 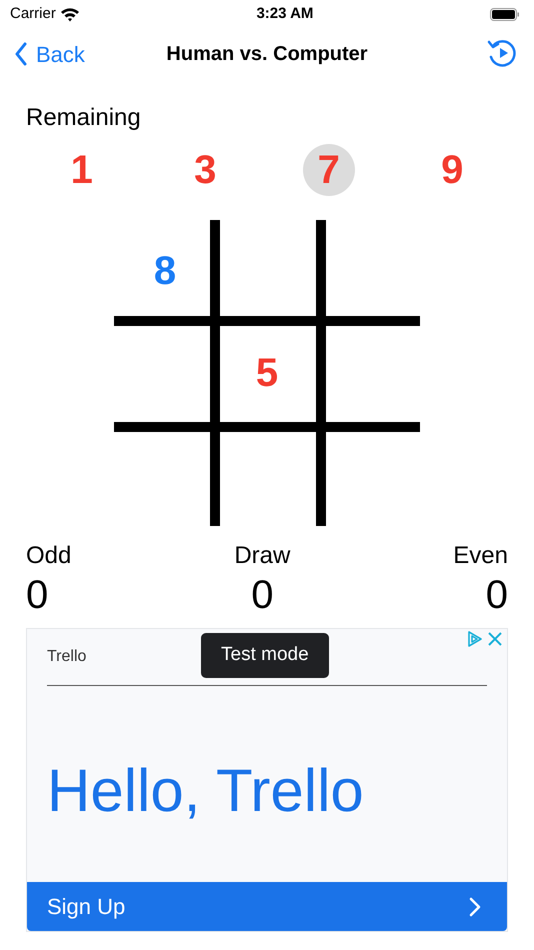 What do you see at coordinates (84, 118) in the screenshot?
I see `remaining-label: Remaining` at bounding box center [84, 118].